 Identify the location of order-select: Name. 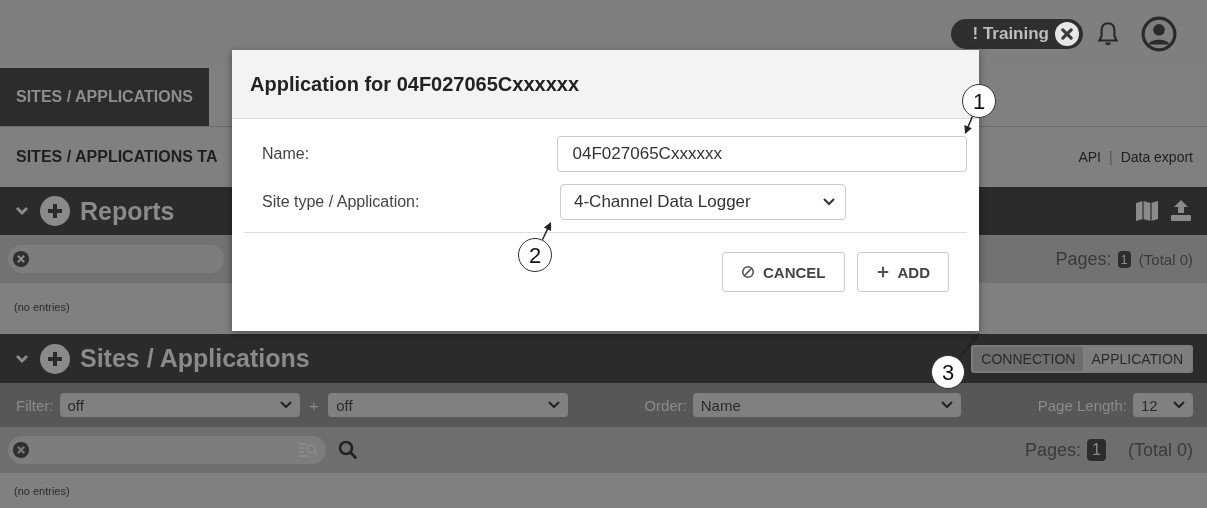
(826, 405).